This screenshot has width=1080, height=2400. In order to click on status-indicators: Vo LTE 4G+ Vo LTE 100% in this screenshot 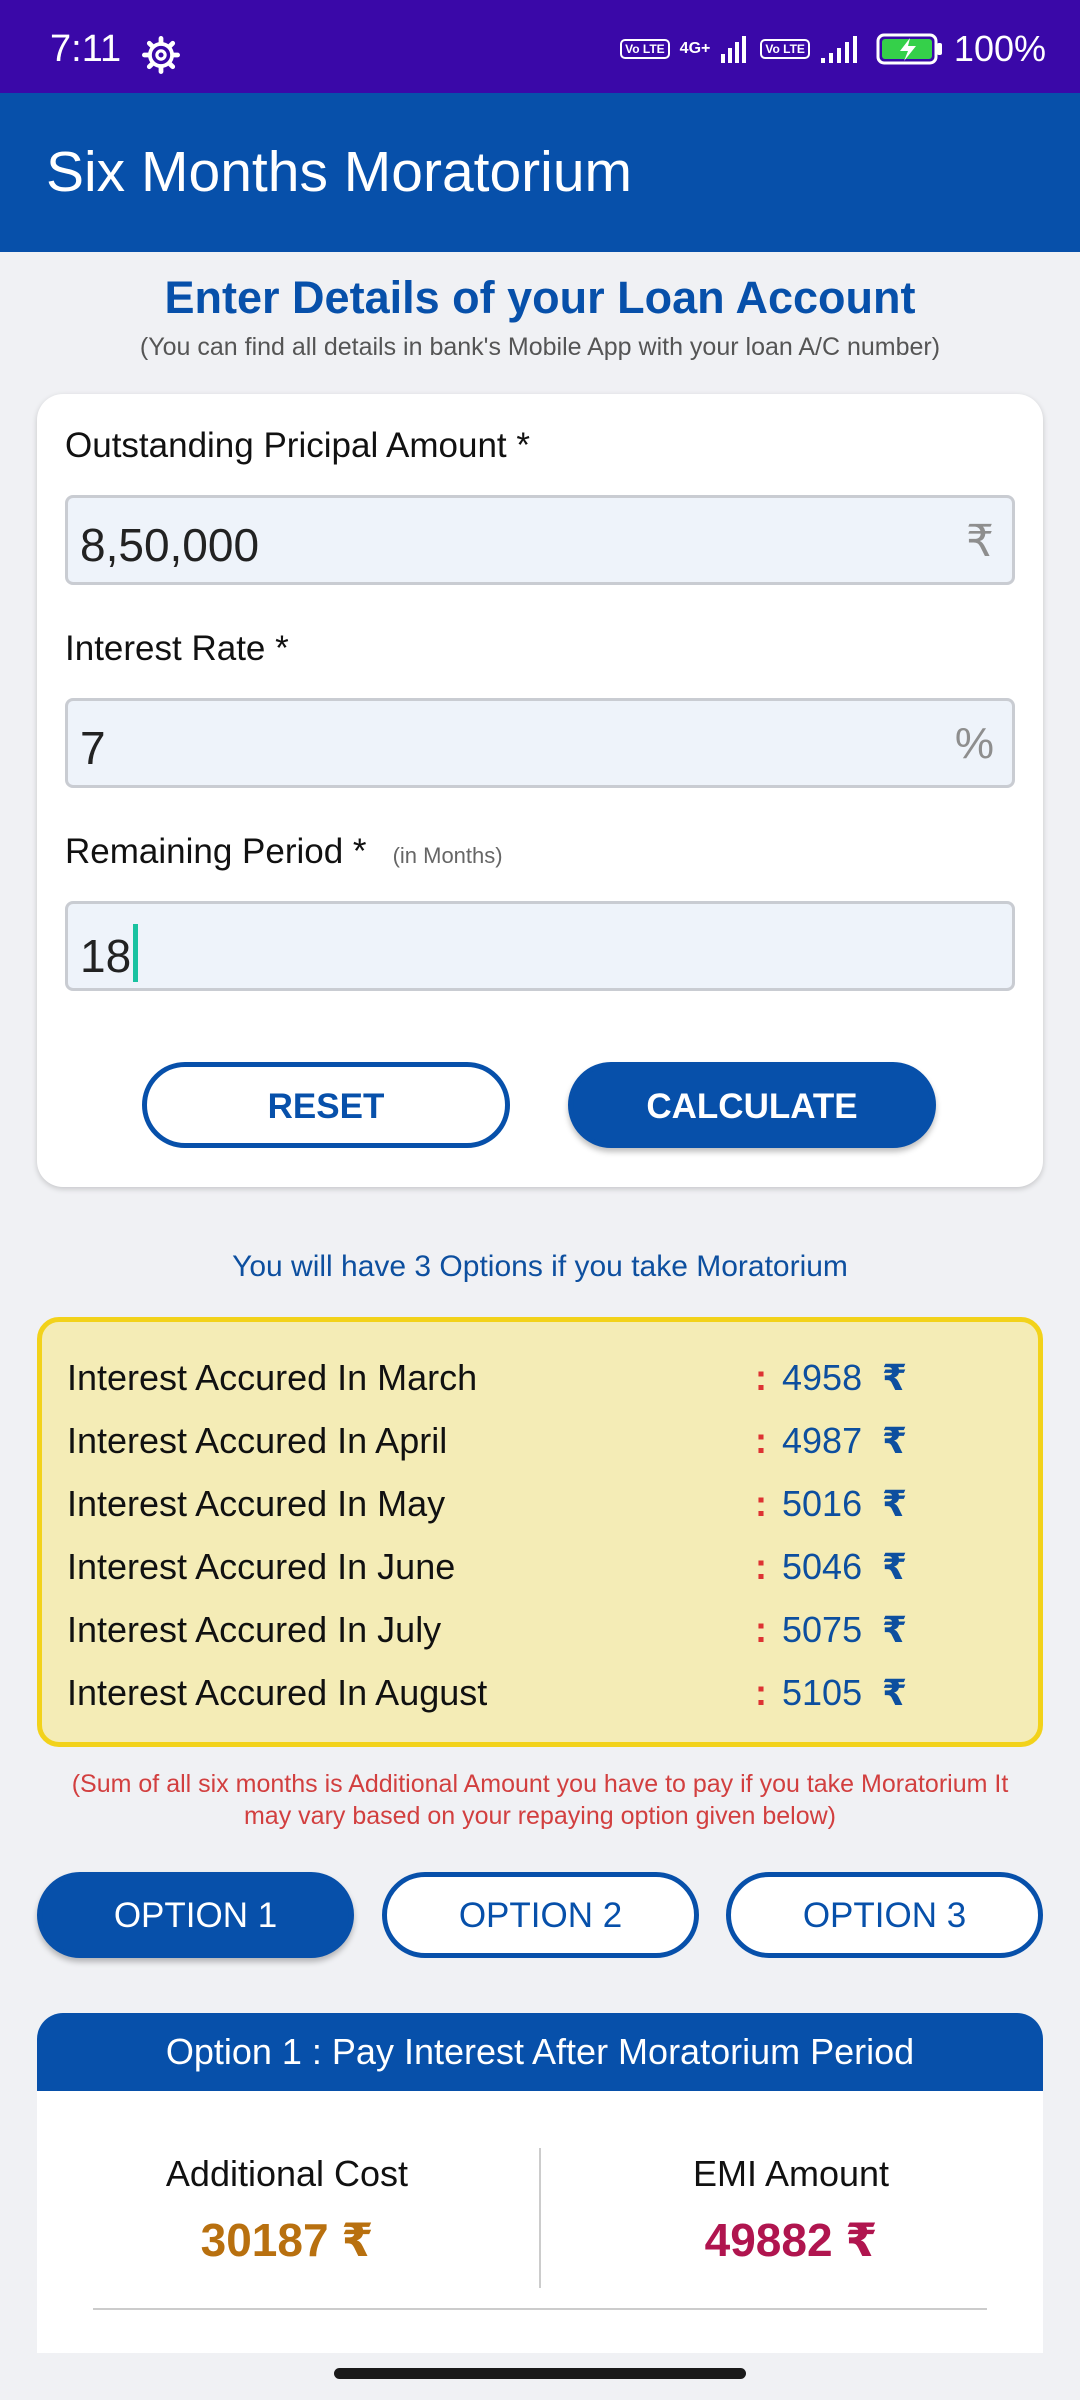, I will do `click(833, 49)`.